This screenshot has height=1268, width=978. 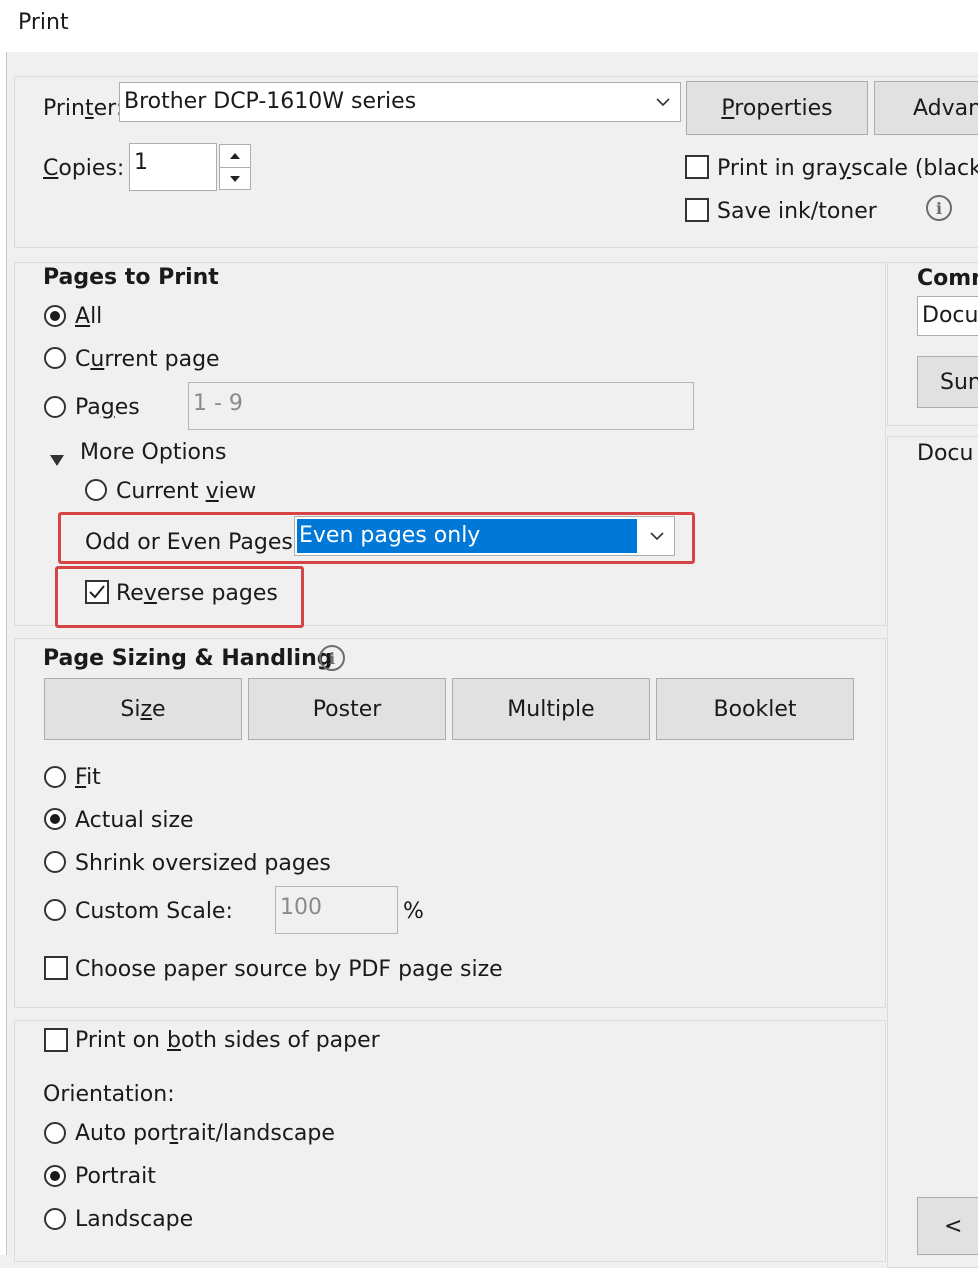 What do you see at coordinates (945, 453) in the screenshot?
I see `preview-document-label: Docu` at bounding box center [945, 453].